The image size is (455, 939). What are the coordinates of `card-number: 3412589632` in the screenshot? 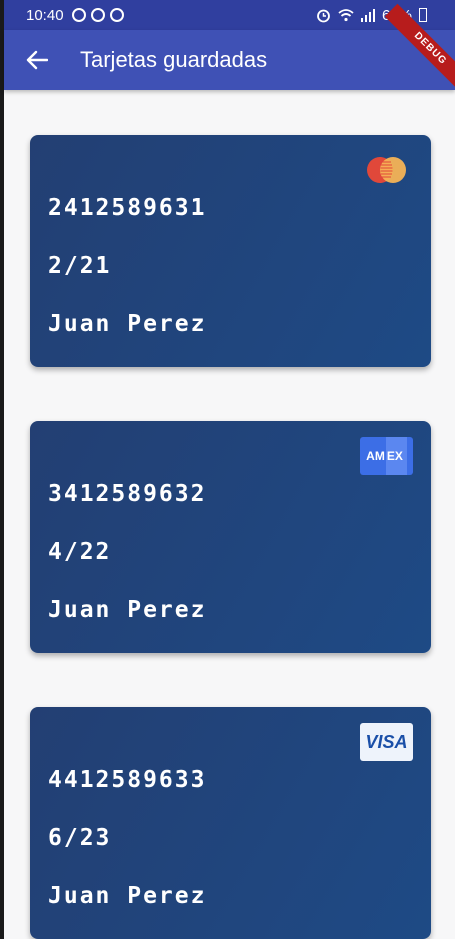 It's located at (127, 494).